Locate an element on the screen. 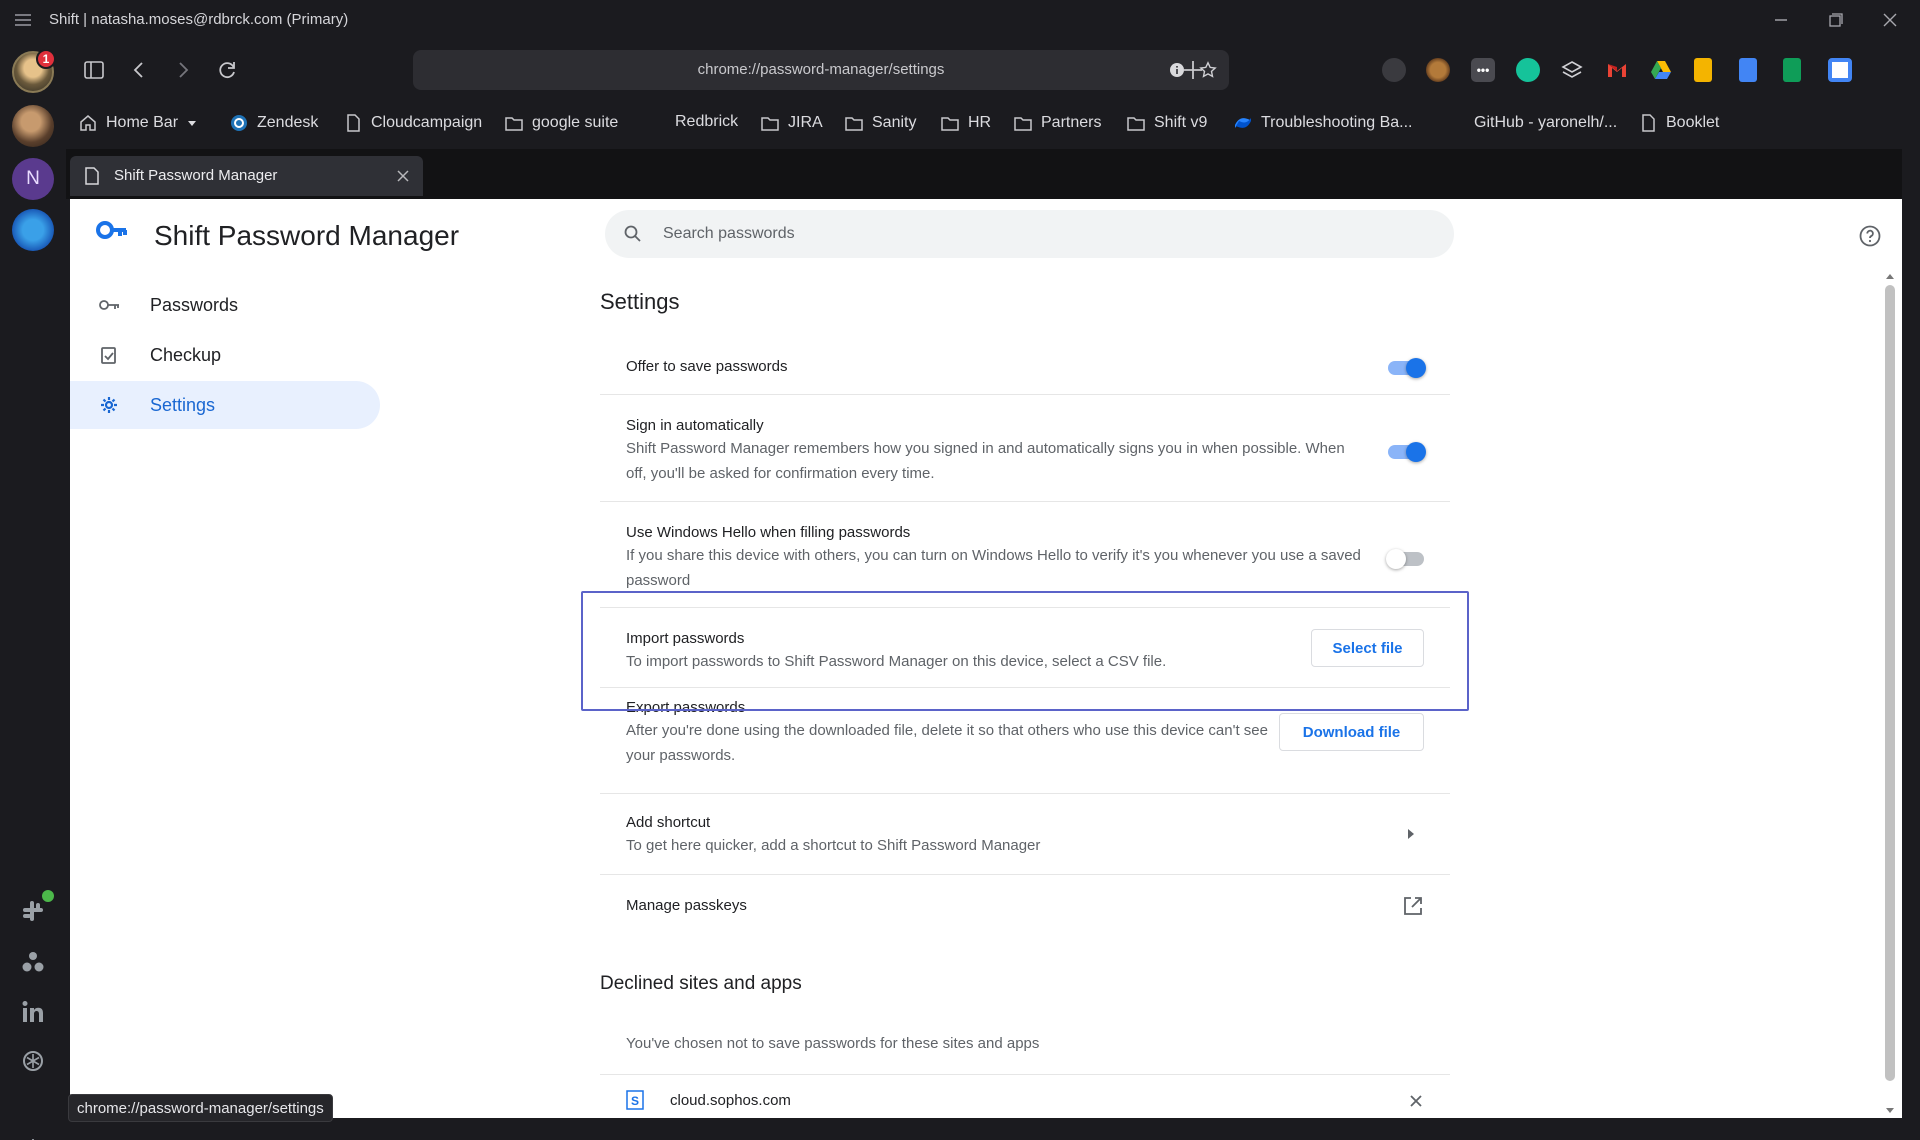 This screenshot has width=1920, height=1140. slack-icon is located at coordinates (33, 911).